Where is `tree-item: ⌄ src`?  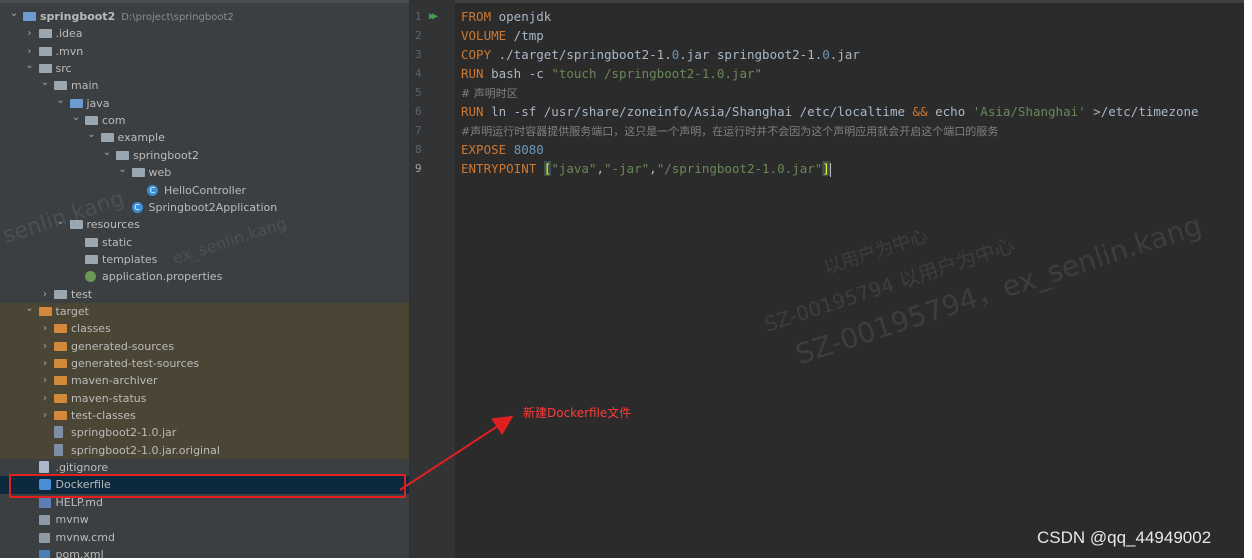
tree-item: ⌄ src is located at coordinates (204, 68).